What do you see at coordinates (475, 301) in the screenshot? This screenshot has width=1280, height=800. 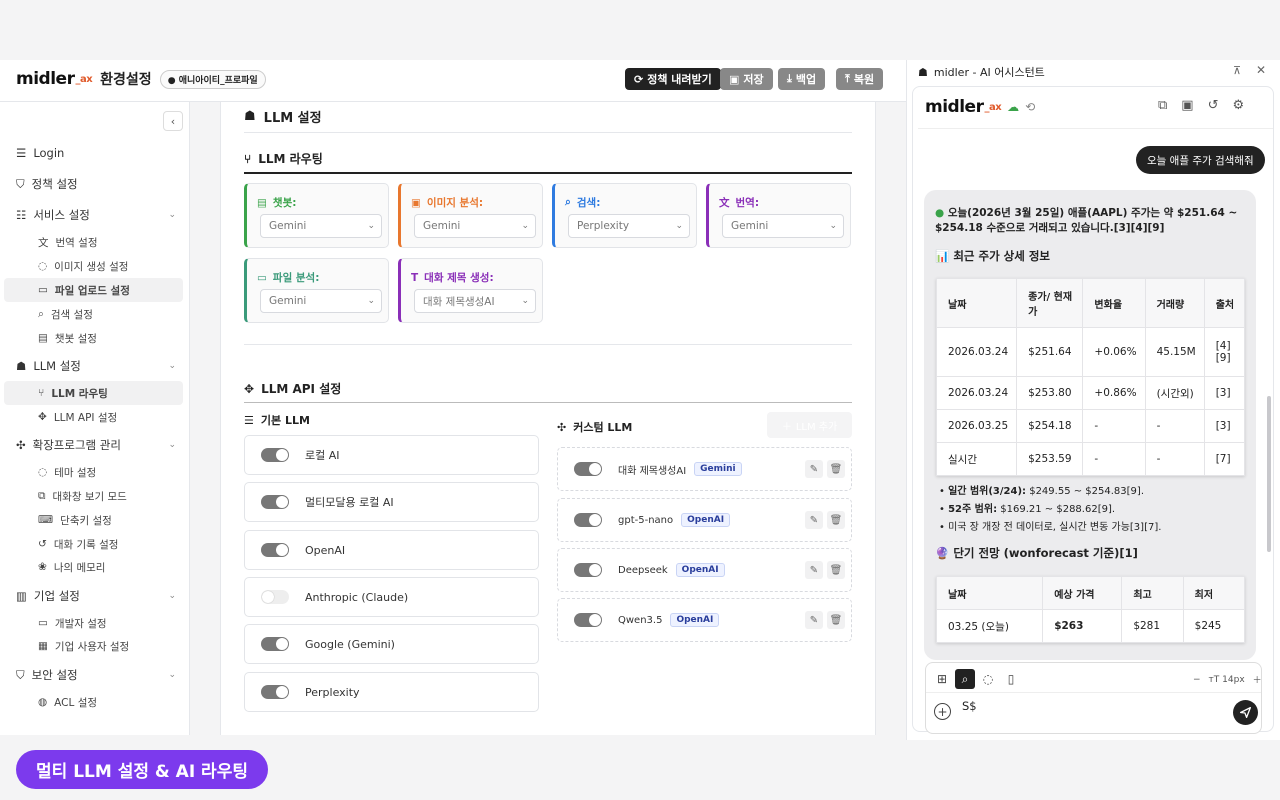 I see `routing-select: 대화 제목생성AI ⌄` at bounding box center [475, 301].